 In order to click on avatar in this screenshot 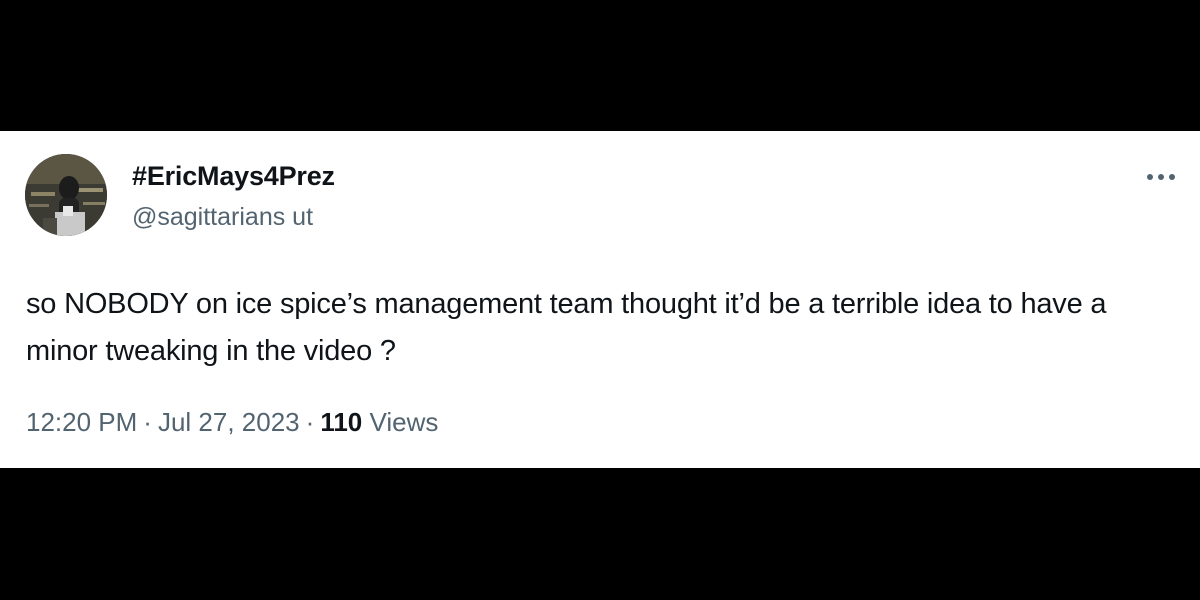, I will do `click(66, 195)`.